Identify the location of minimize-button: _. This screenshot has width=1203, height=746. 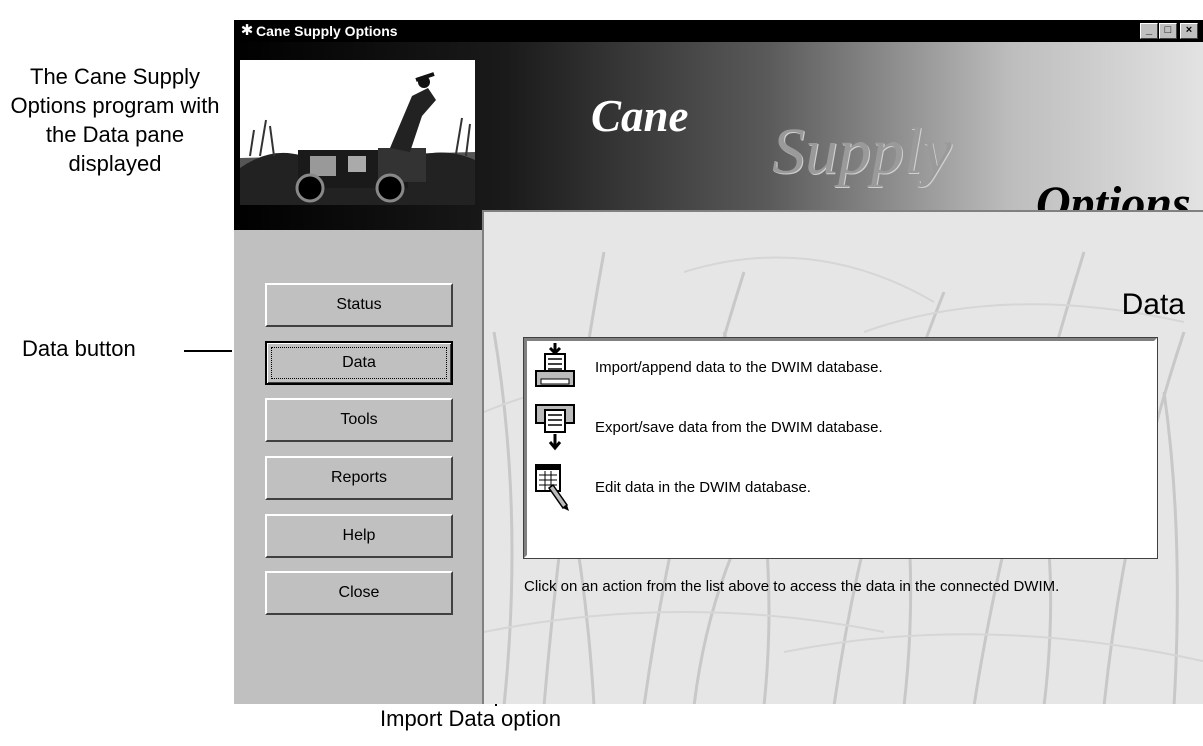
(1149, 31).